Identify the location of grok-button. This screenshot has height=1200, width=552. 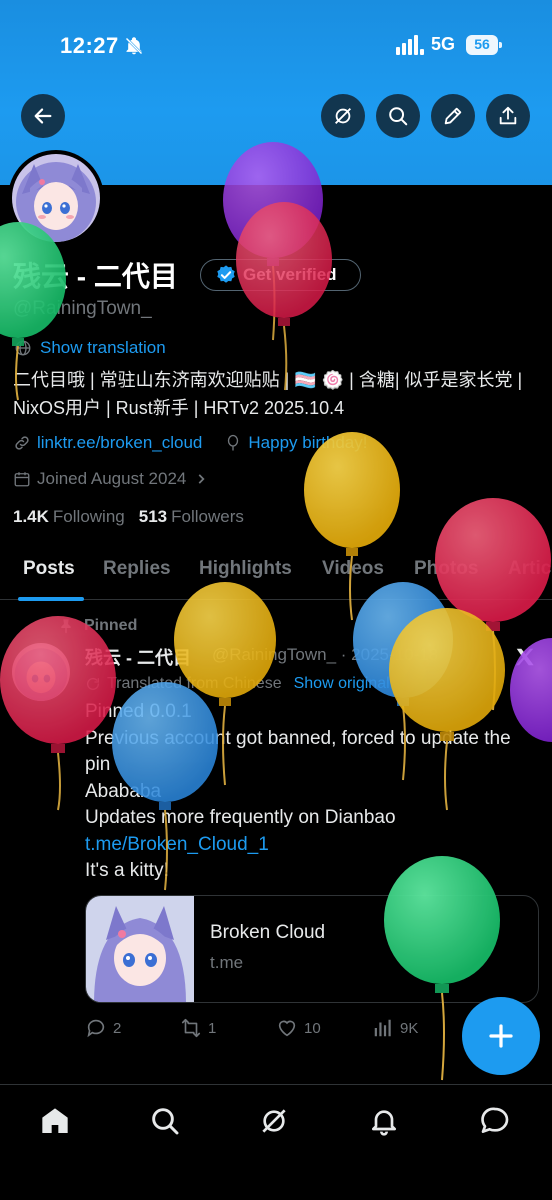
(343, 116).